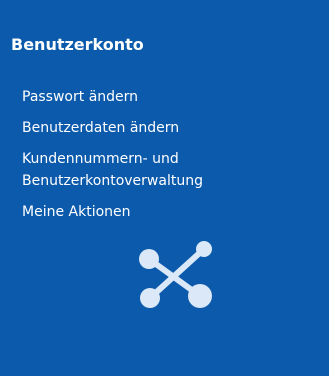  I want to click on menu-item-label: Benutzerdaten ändern, so click(101, 128).